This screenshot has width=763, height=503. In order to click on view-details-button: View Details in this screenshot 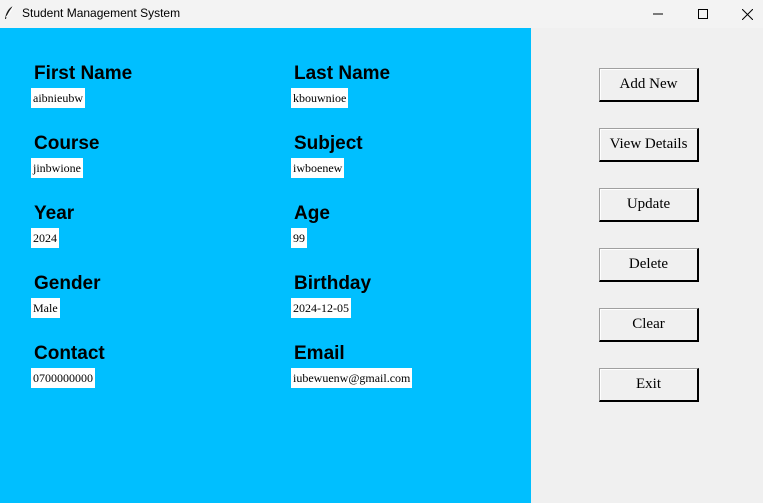, I will do `click(649, 145)`.